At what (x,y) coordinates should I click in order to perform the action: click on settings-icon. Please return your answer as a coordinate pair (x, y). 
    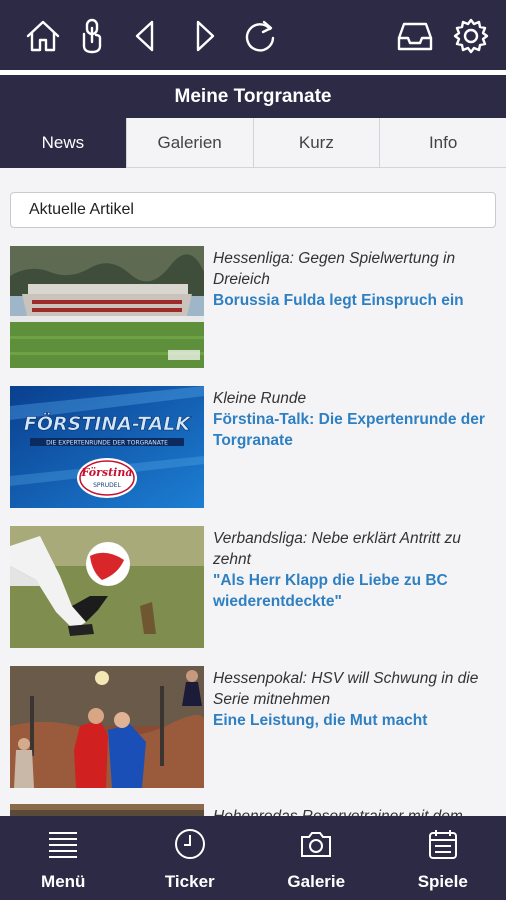
    Looking at the image, I should click on (471, 36).